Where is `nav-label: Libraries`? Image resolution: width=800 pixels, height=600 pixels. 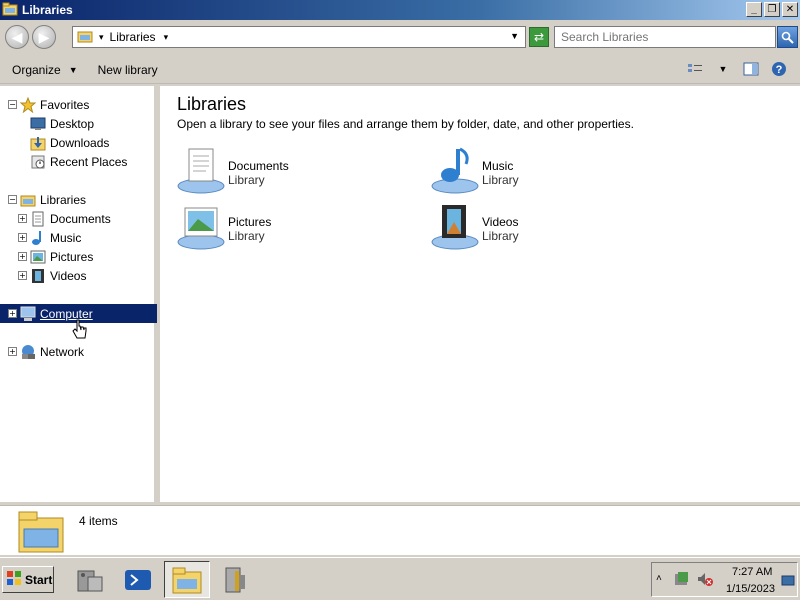
nav-label: Libraries is located at coordinates (63, 199).